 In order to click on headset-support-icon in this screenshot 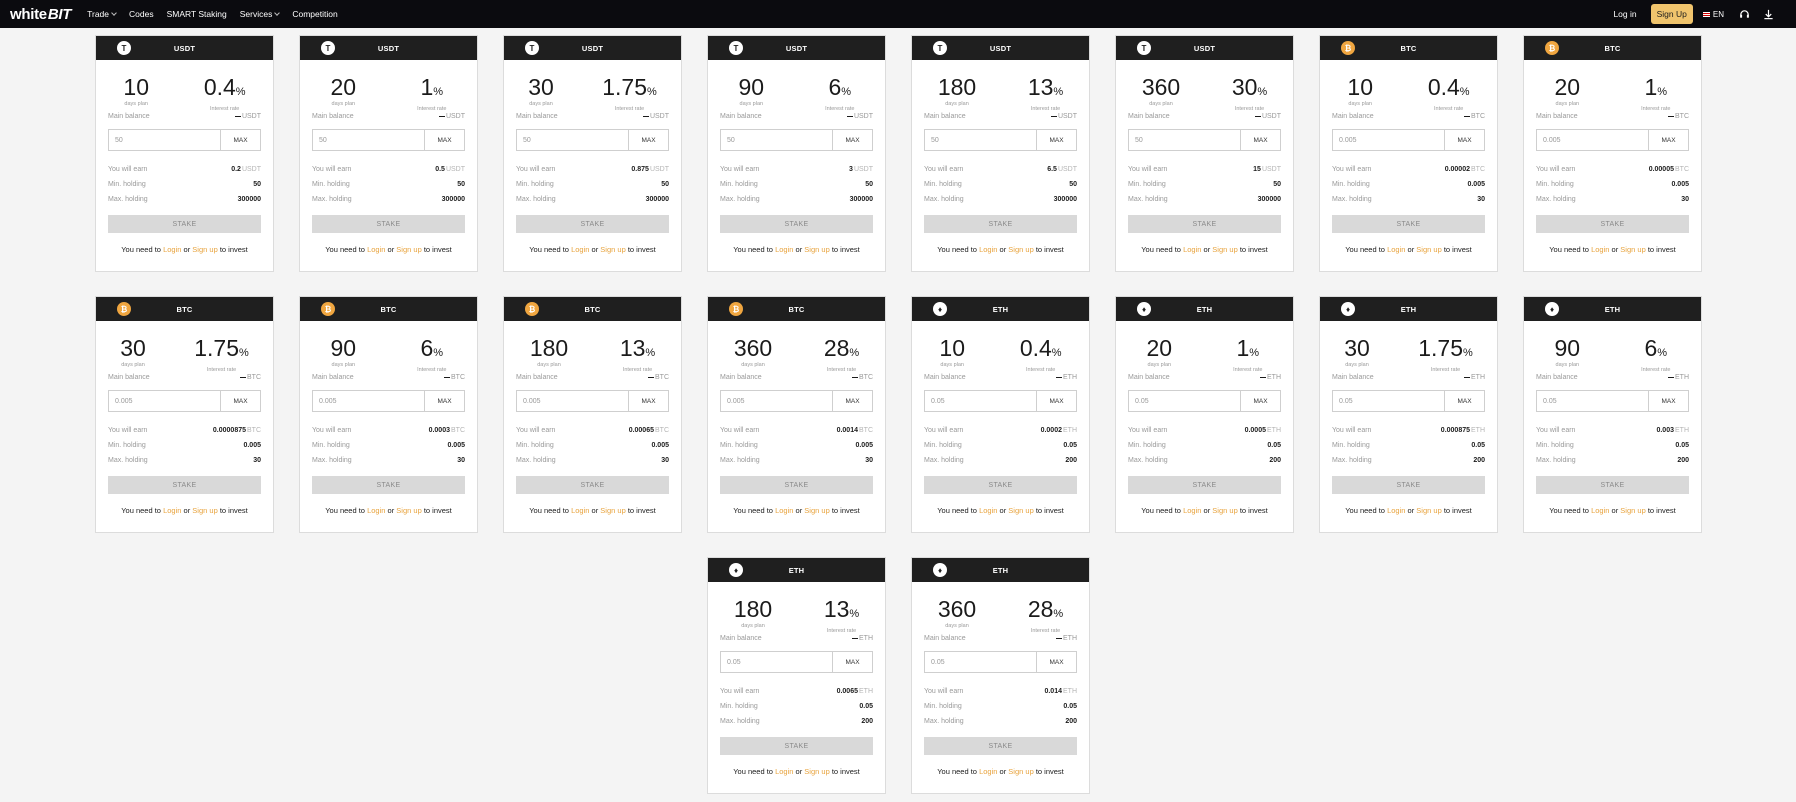, I will do `click(1744, 14)`.